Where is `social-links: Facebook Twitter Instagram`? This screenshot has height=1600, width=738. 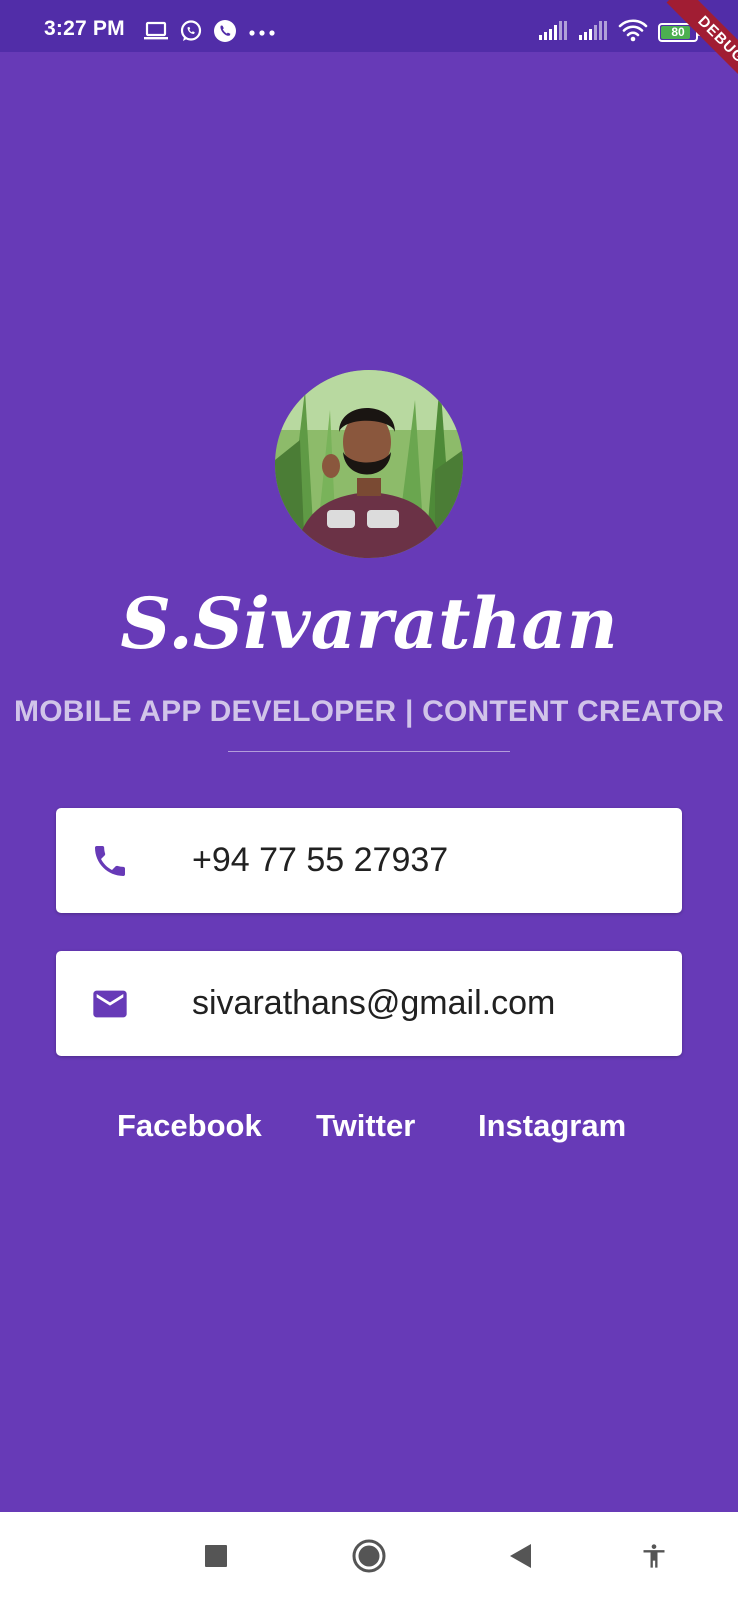
social-links: Facebook Twitter Instagram is located at coordinates (369, 1126).